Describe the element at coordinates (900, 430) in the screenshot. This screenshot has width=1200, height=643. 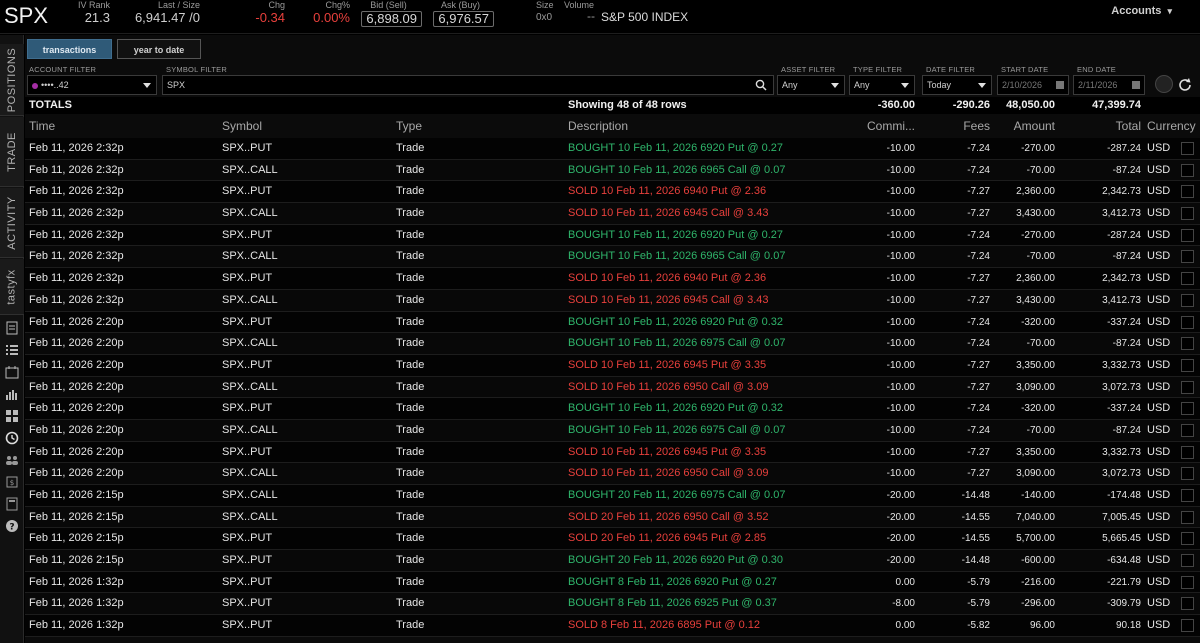
I see `cell-commission: -10.00` at that location.